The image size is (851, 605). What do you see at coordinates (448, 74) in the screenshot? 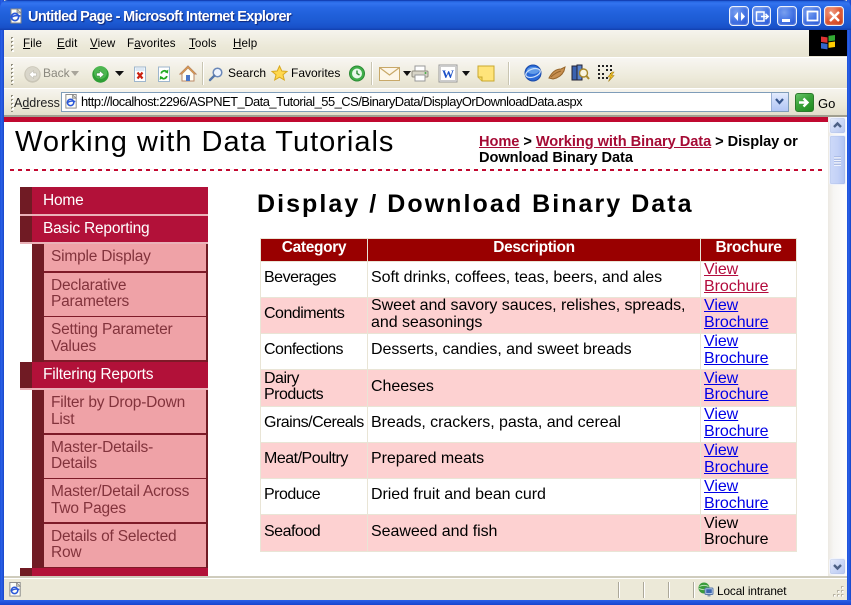
I see `svg-text: W` at bounding box center [448, 74].